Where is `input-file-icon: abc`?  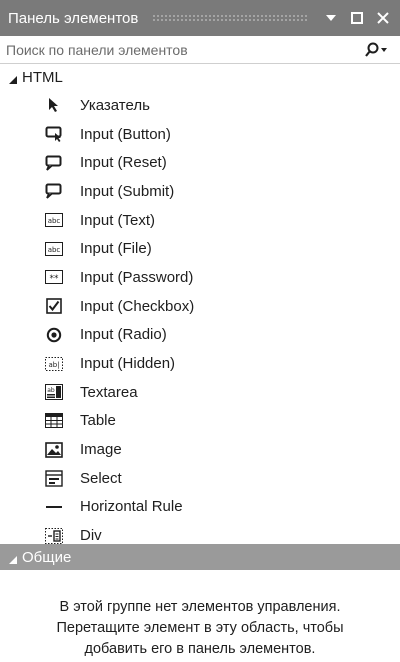
input-file-icon: abc is located at coordinates (54, 249).